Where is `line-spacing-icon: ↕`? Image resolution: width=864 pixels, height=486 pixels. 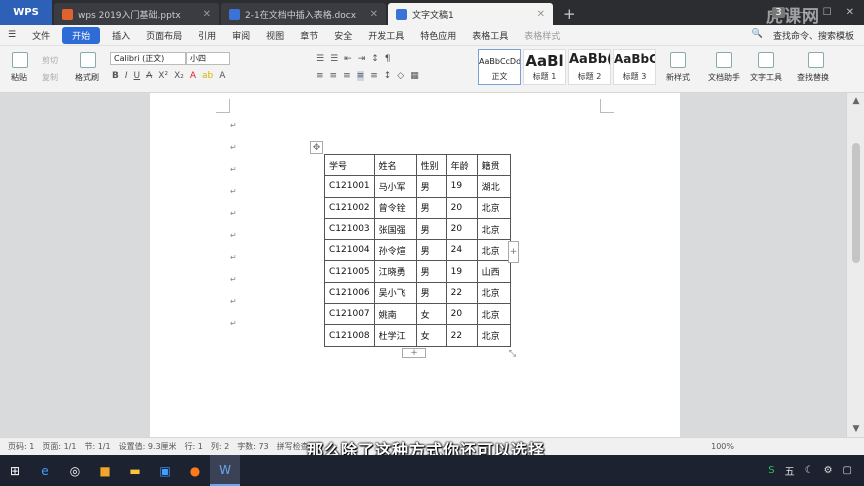
line-spacing-icon: ↕ is located at coordinates (388, 76).